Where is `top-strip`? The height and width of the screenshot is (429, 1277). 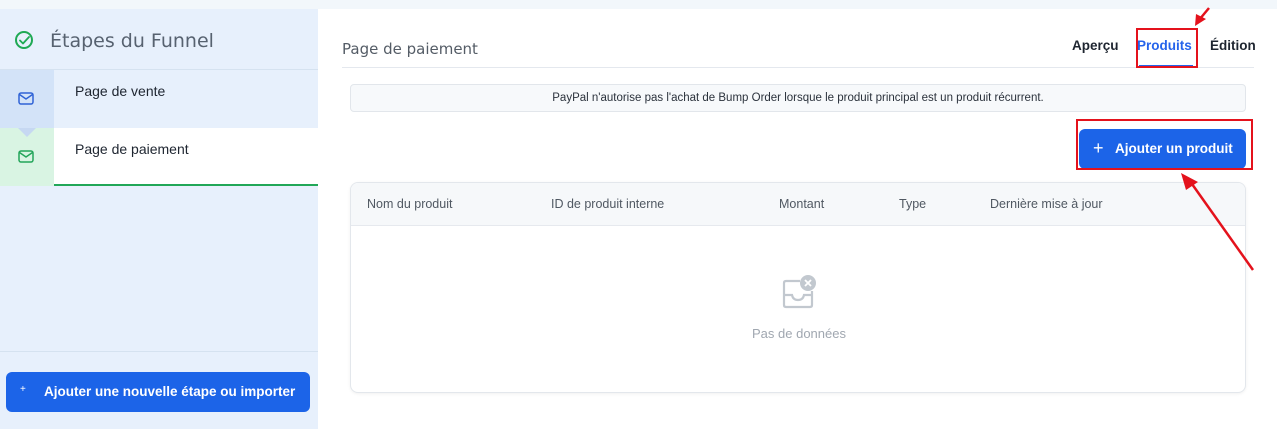 top-strip is located at coordinates (638, 4).